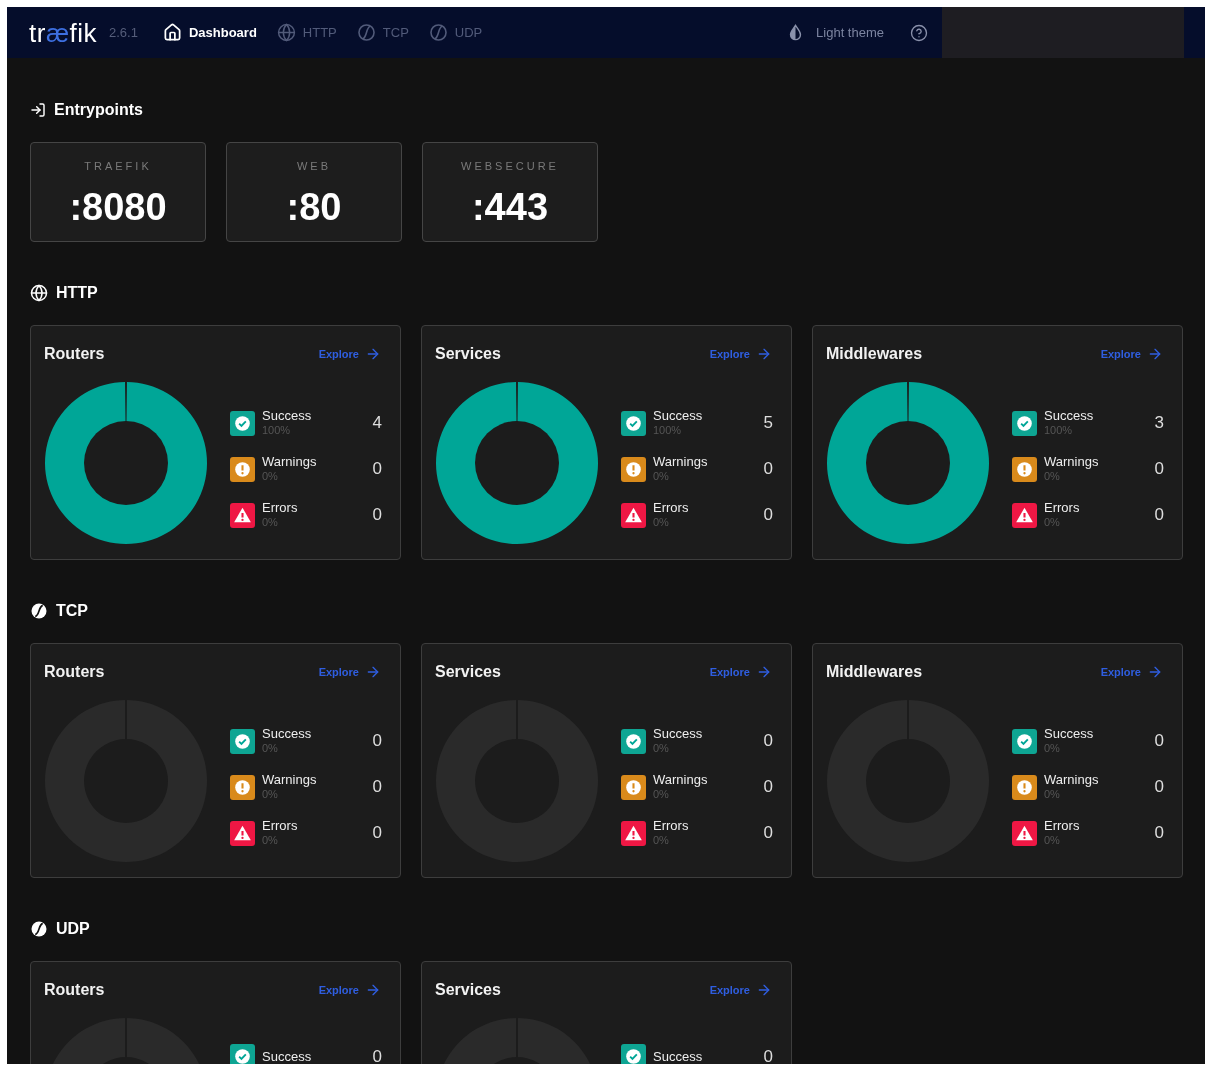 The image size is (1205, 1068). I want to click on section-title: HTTP, so click(77, 293).